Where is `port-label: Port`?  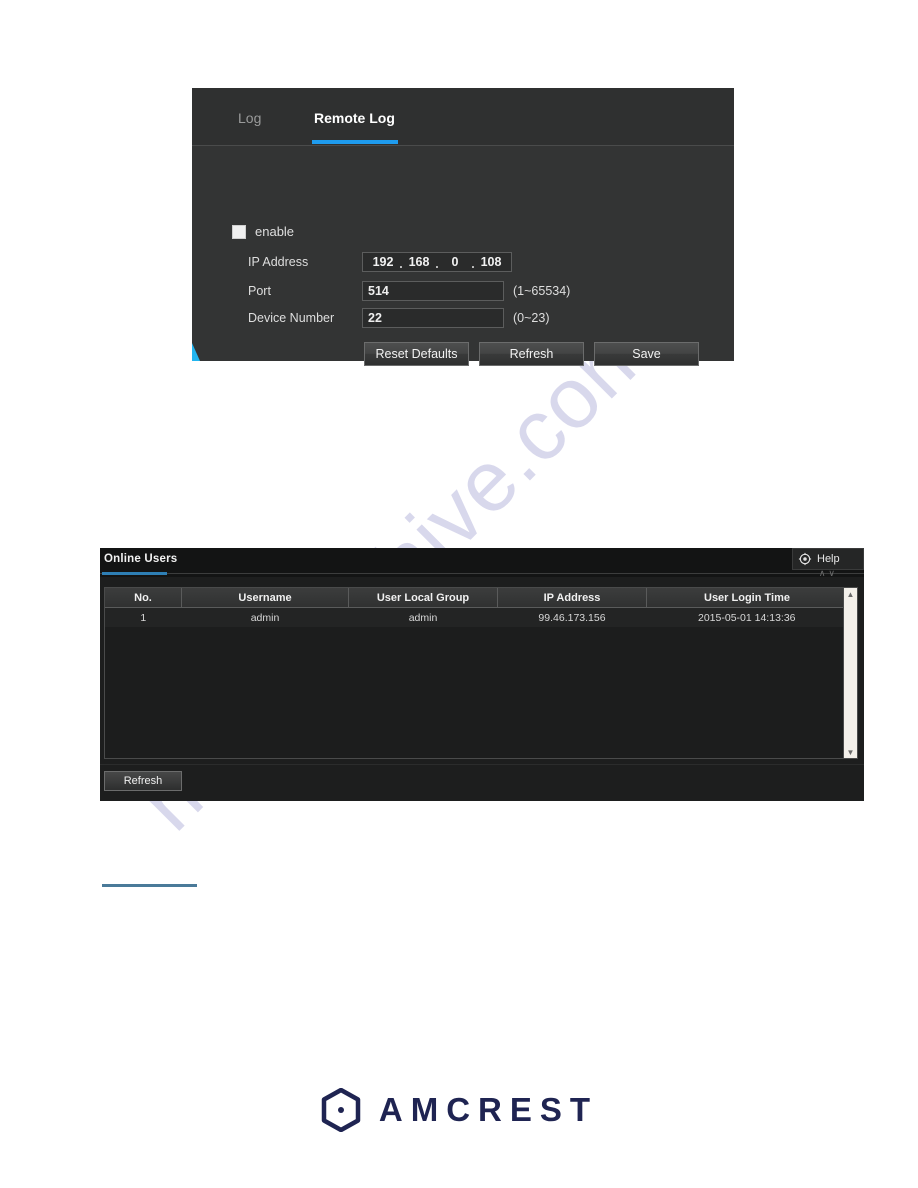
port-label: Port is located at coordinates (259, 291).